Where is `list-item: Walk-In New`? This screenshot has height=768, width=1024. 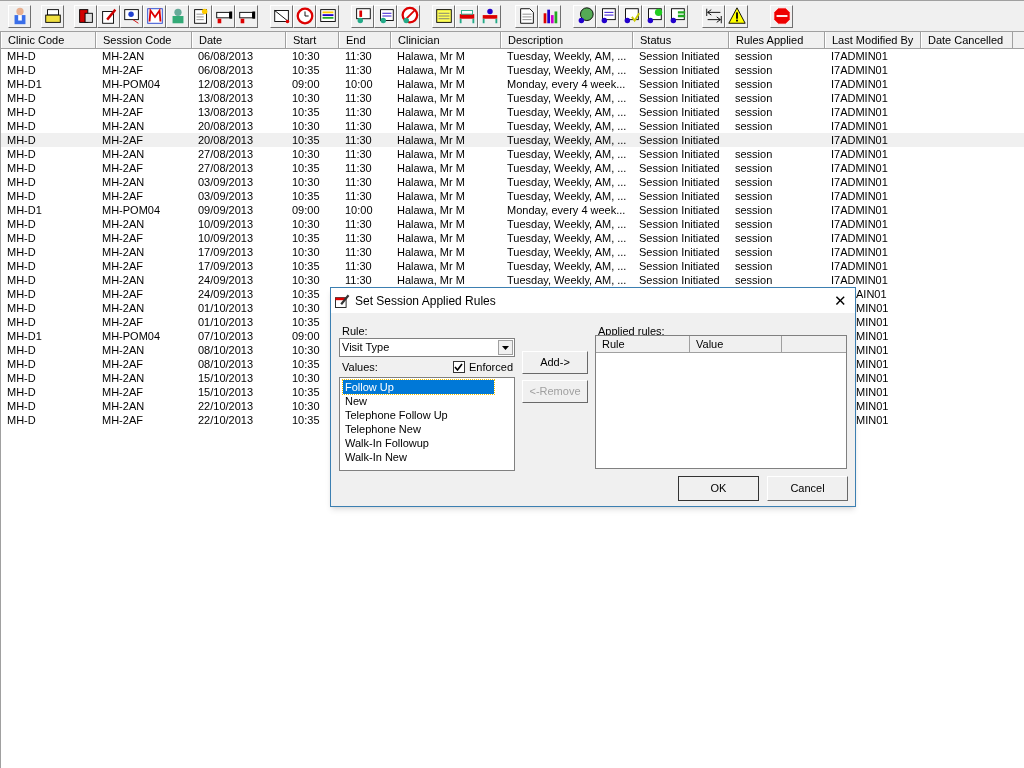 list-item: Walk-In New is located at coordinates (418, 457).